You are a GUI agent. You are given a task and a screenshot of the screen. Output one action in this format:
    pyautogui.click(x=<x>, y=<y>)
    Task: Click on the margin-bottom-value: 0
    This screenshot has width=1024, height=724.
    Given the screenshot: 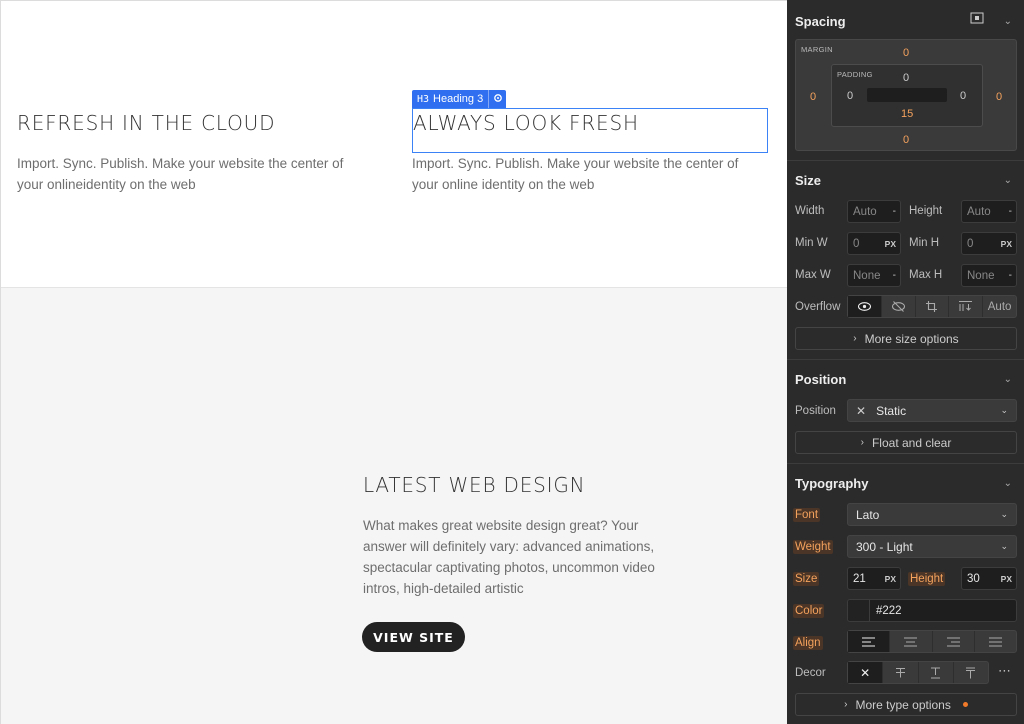 What is the action you would take?
    pyautogui.click(x=906, y=140)
    